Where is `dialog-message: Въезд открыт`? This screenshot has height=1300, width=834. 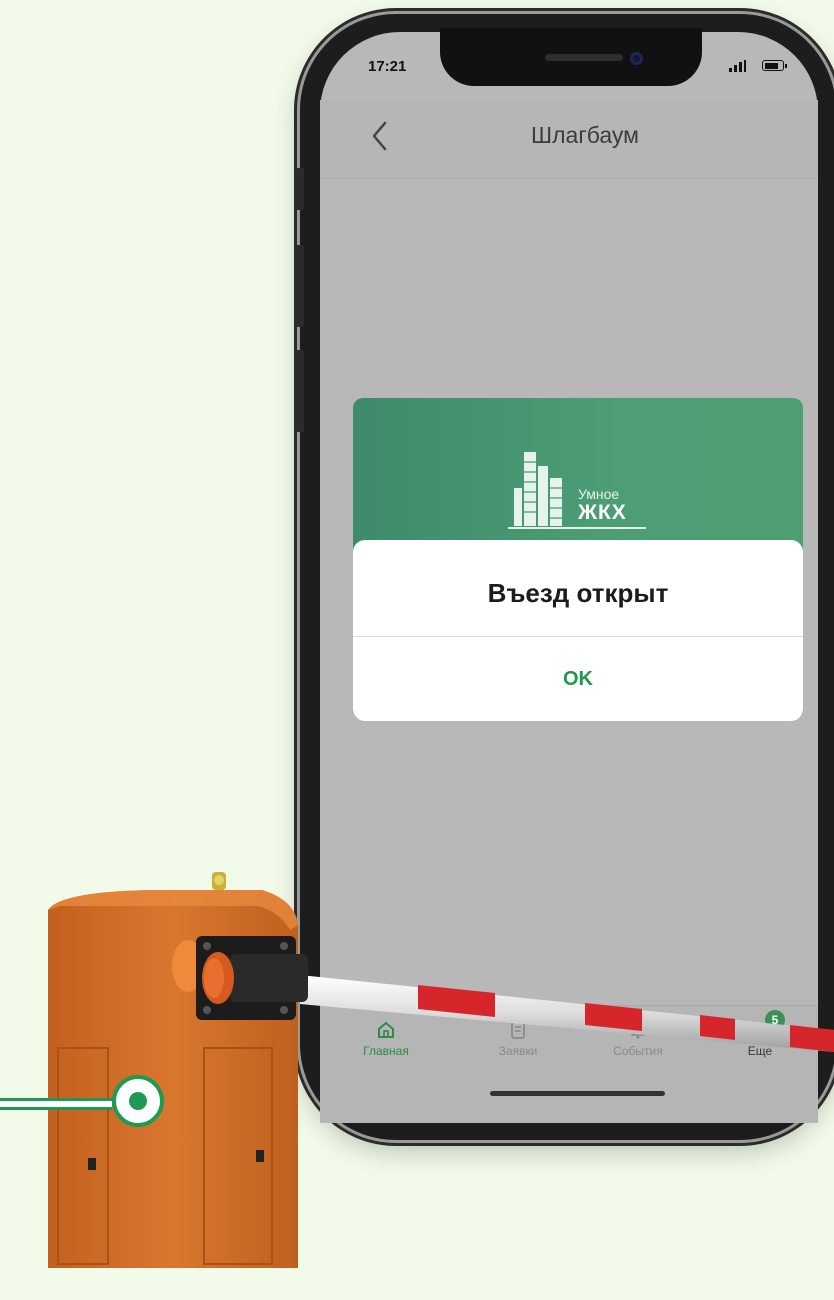
dialog-message: Въезд открыт is located at coordinates (578, 593).